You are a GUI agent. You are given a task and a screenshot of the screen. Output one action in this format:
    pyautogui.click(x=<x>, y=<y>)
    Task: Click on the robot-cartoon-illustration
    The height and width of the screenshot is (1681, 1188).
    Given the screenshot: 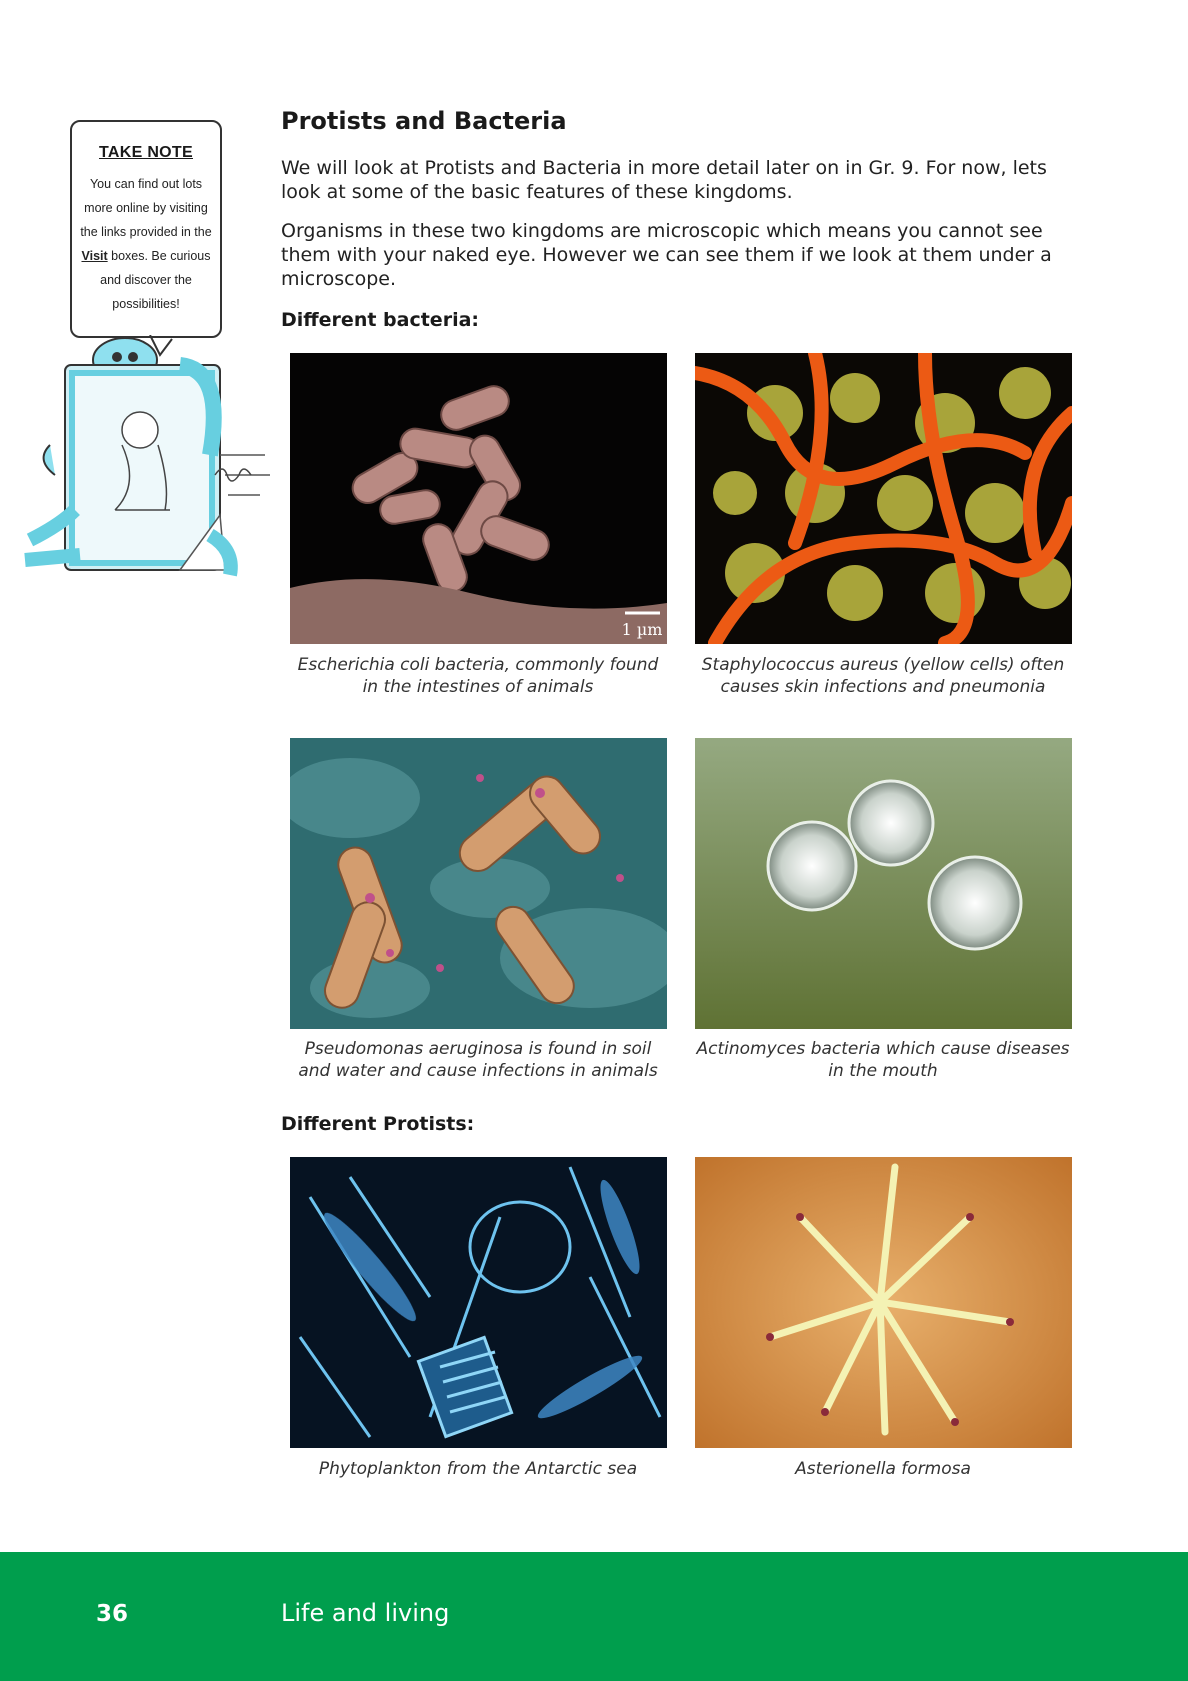 What is the action you would take?
    pyautogui.click(x=147, y=477)
    